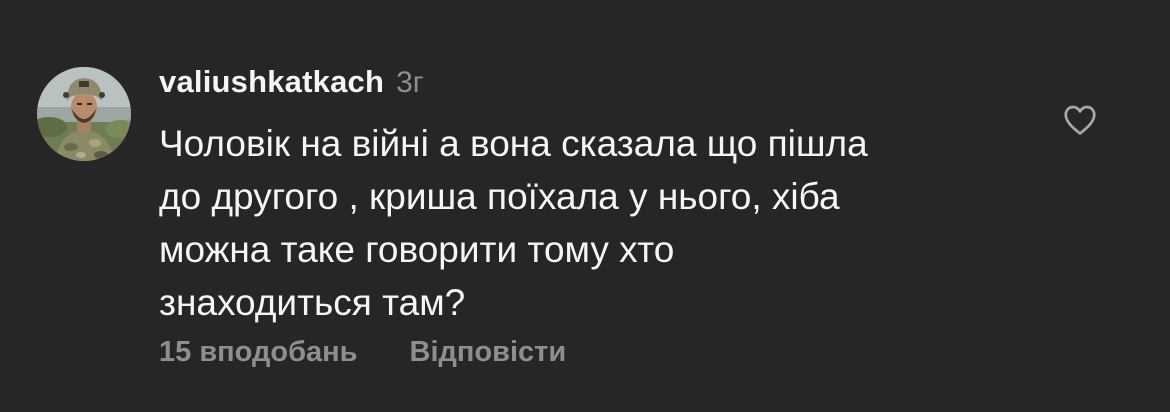 The image size is (1170, 412). Describe the element at coordinates (1080, 120) in the screenshot. I see `heart-icon` at that location.